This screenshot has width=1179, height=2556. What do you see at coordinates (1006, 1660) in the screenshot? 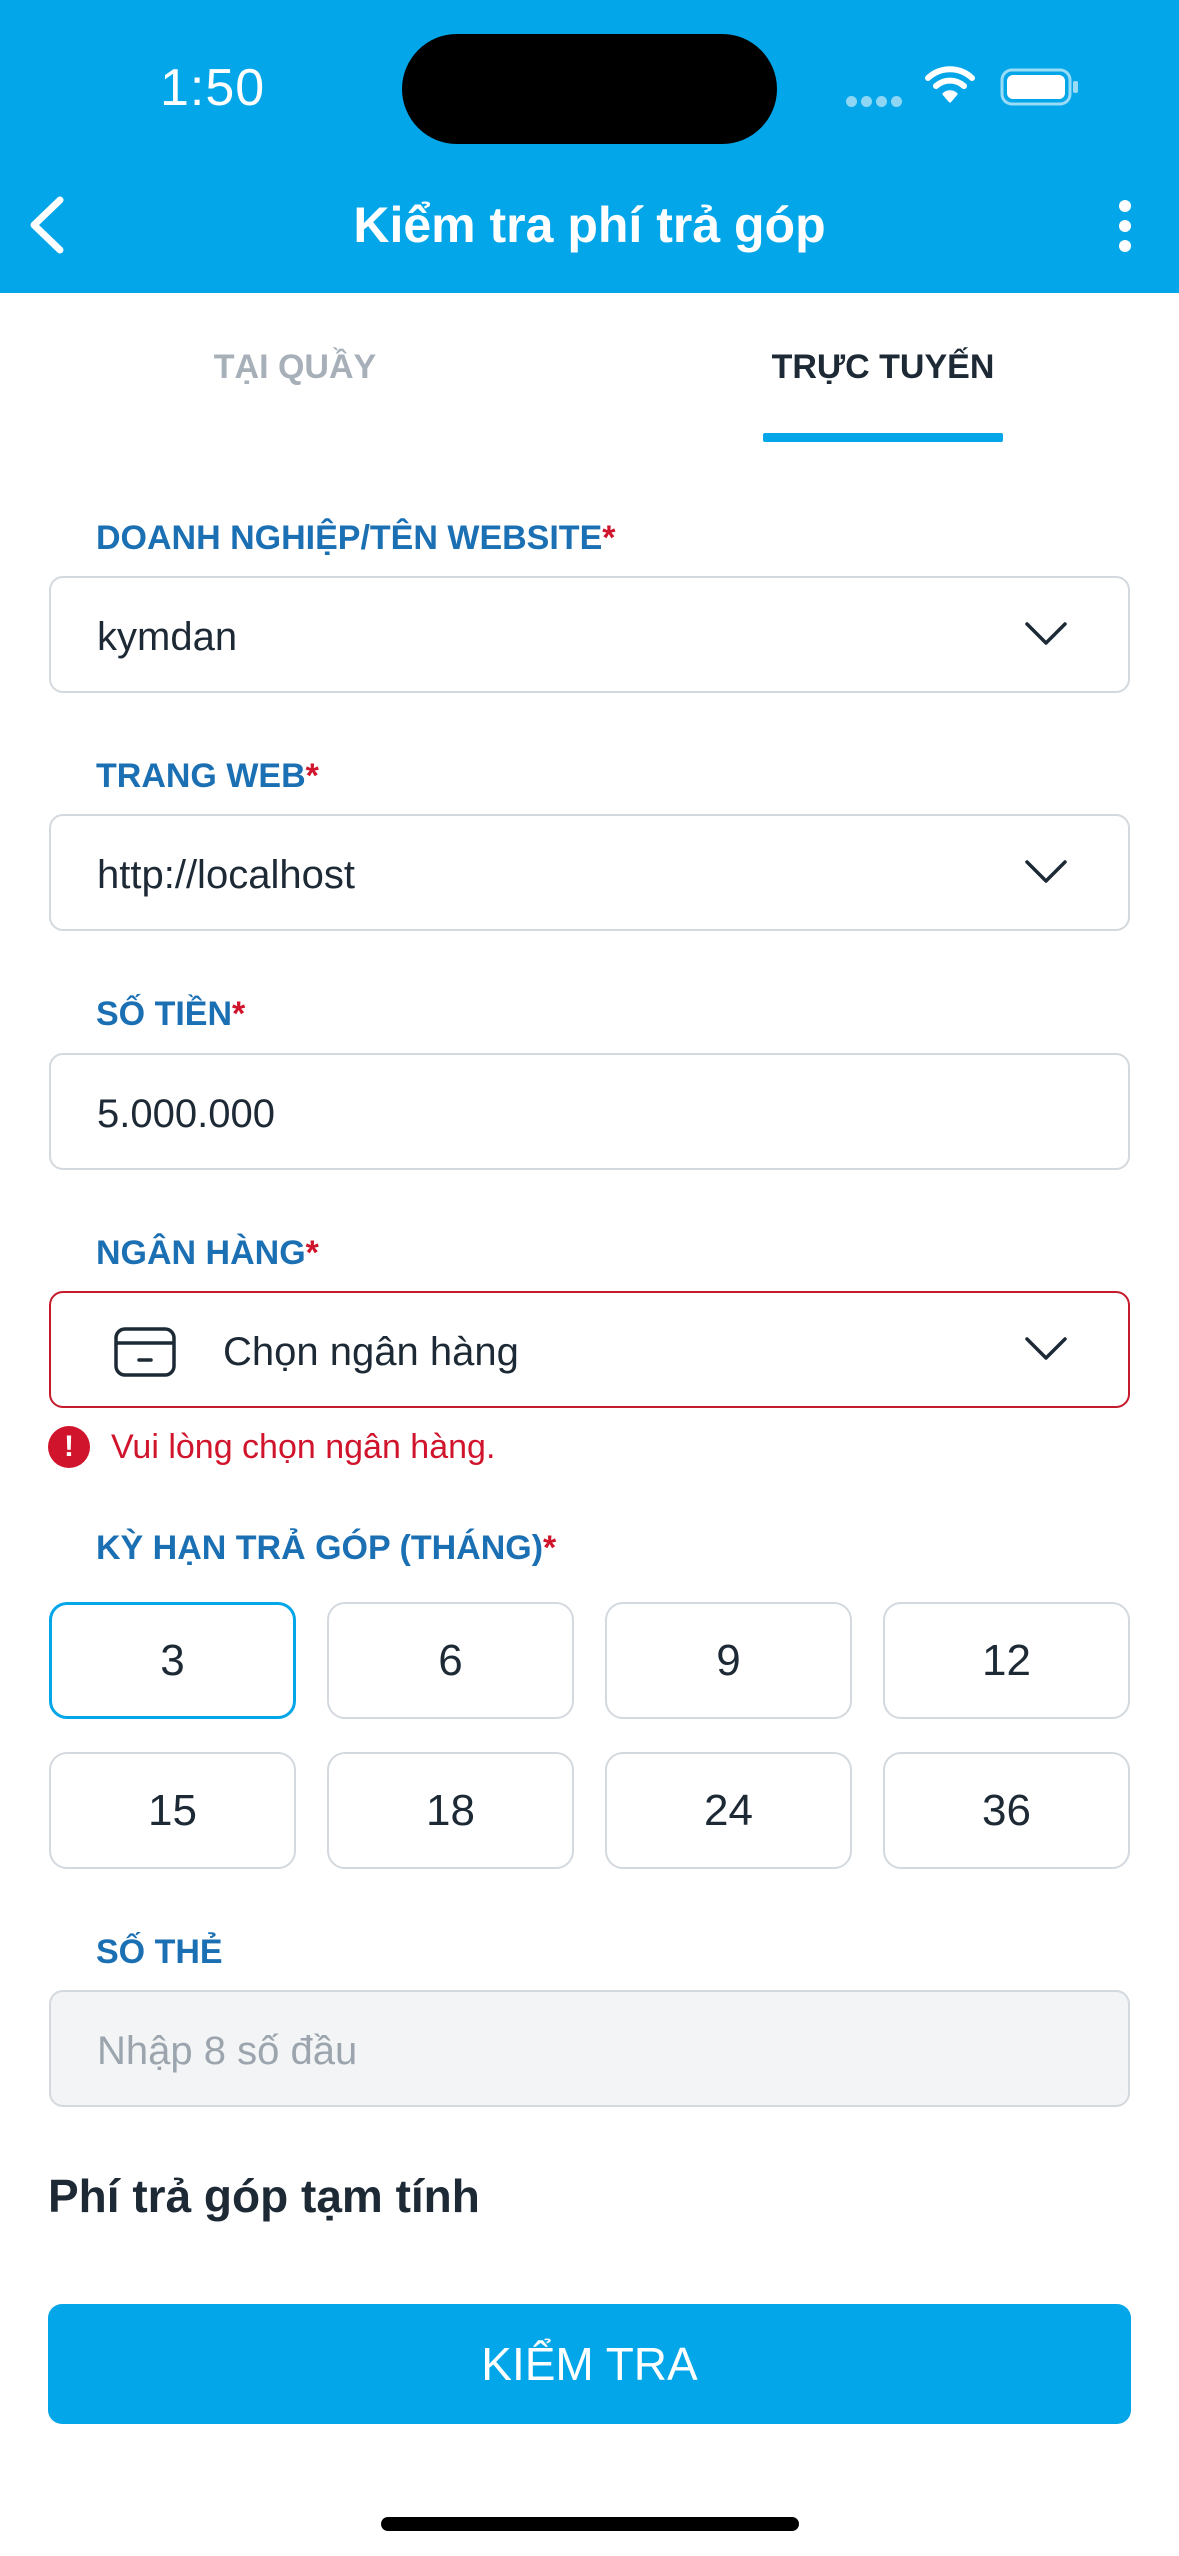
I see `term-option-12: 12` at bounding box center [1006, 1660].